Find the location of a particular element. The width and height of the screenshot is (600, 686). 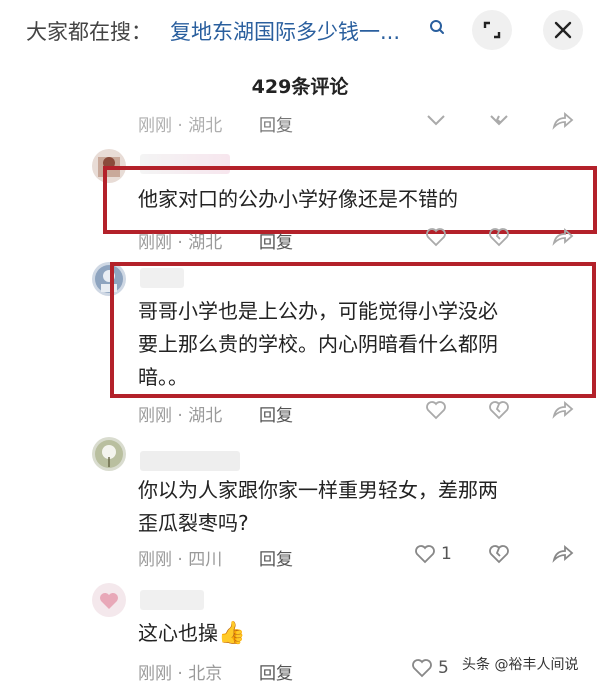

like-count: 1 is located at coordinates (446, 554).